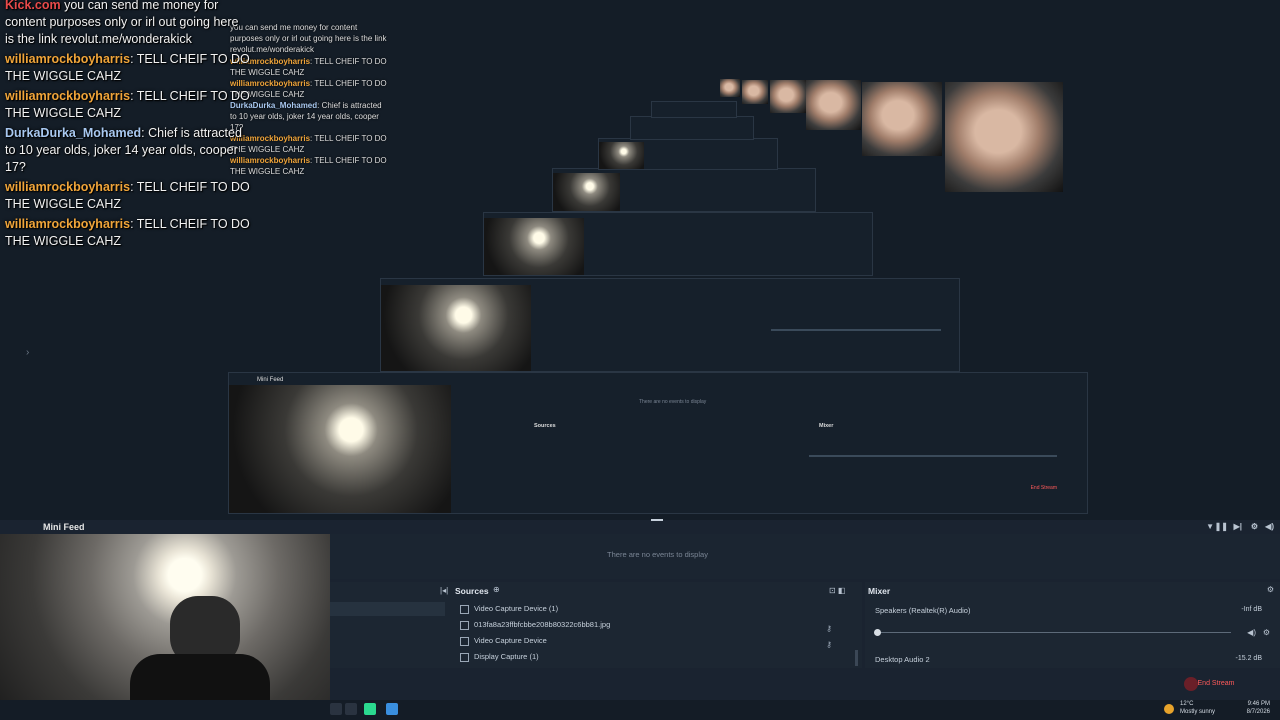  What do you see at coordinates (165, 627) in the screenshot?
I see `mini-feed-webcam` at bounding box center [165, 627].